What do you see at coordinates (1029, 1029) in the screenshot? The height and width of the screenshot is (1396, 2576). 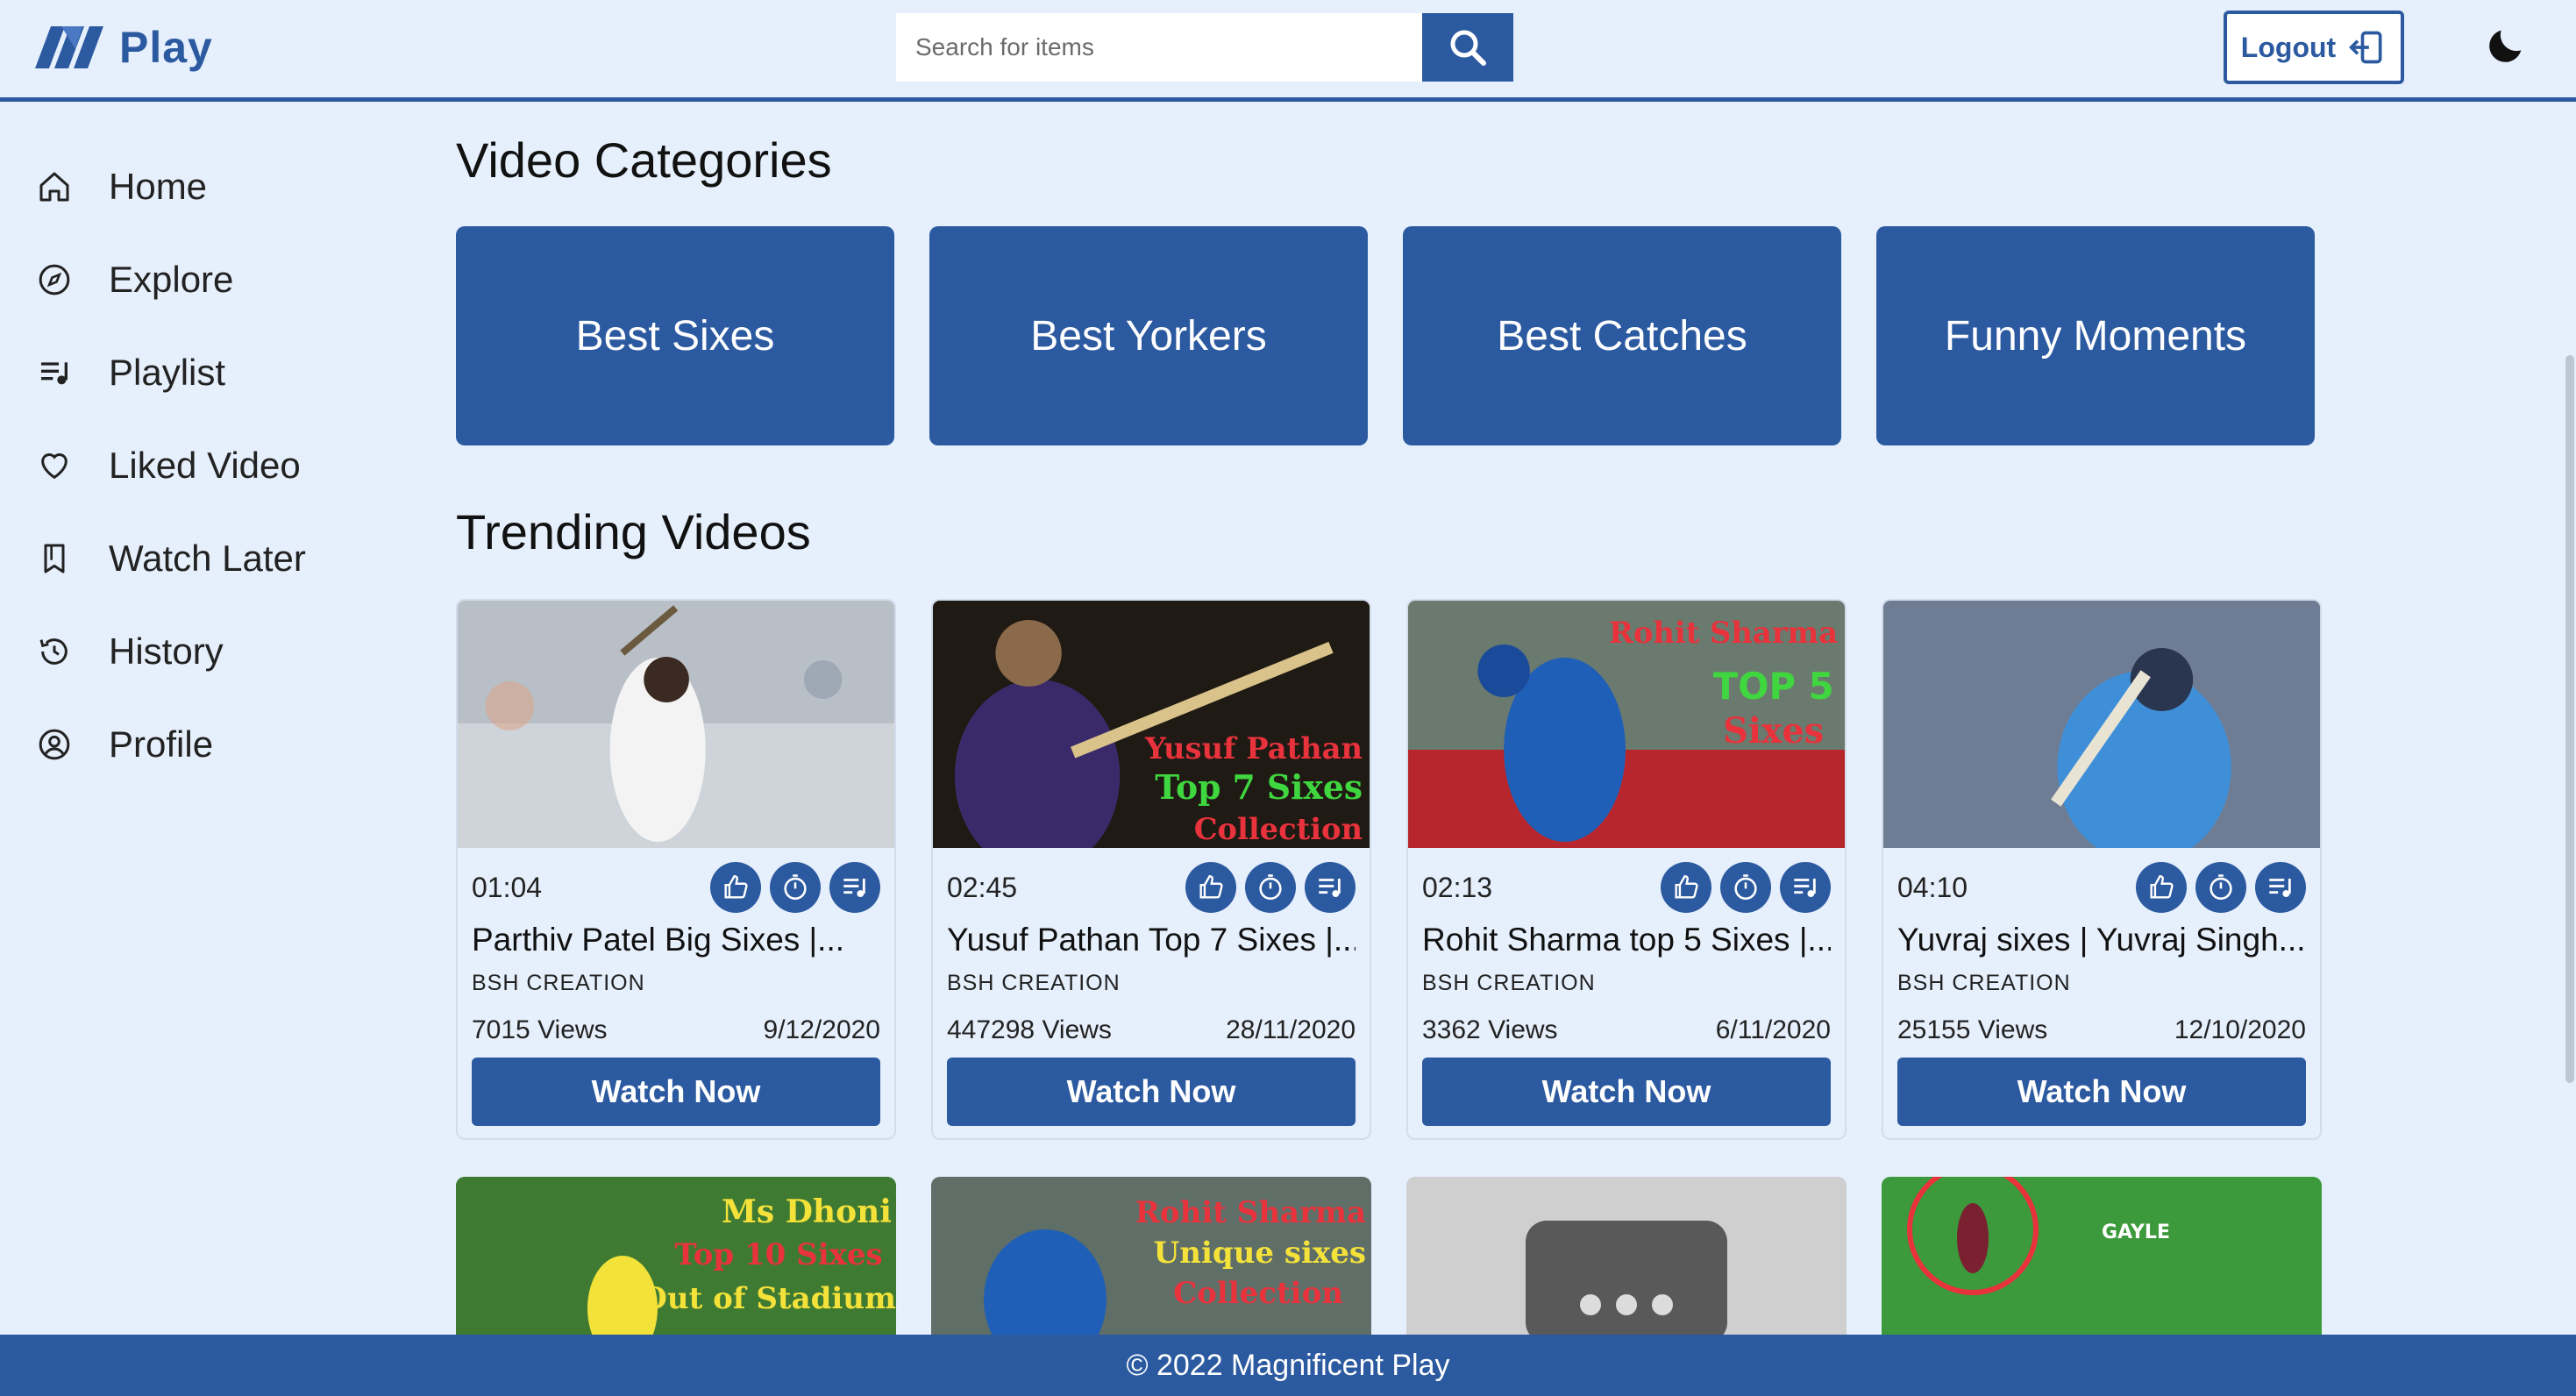 I see `video-views: 447298 Views` at bounding box center [1029, 1029].